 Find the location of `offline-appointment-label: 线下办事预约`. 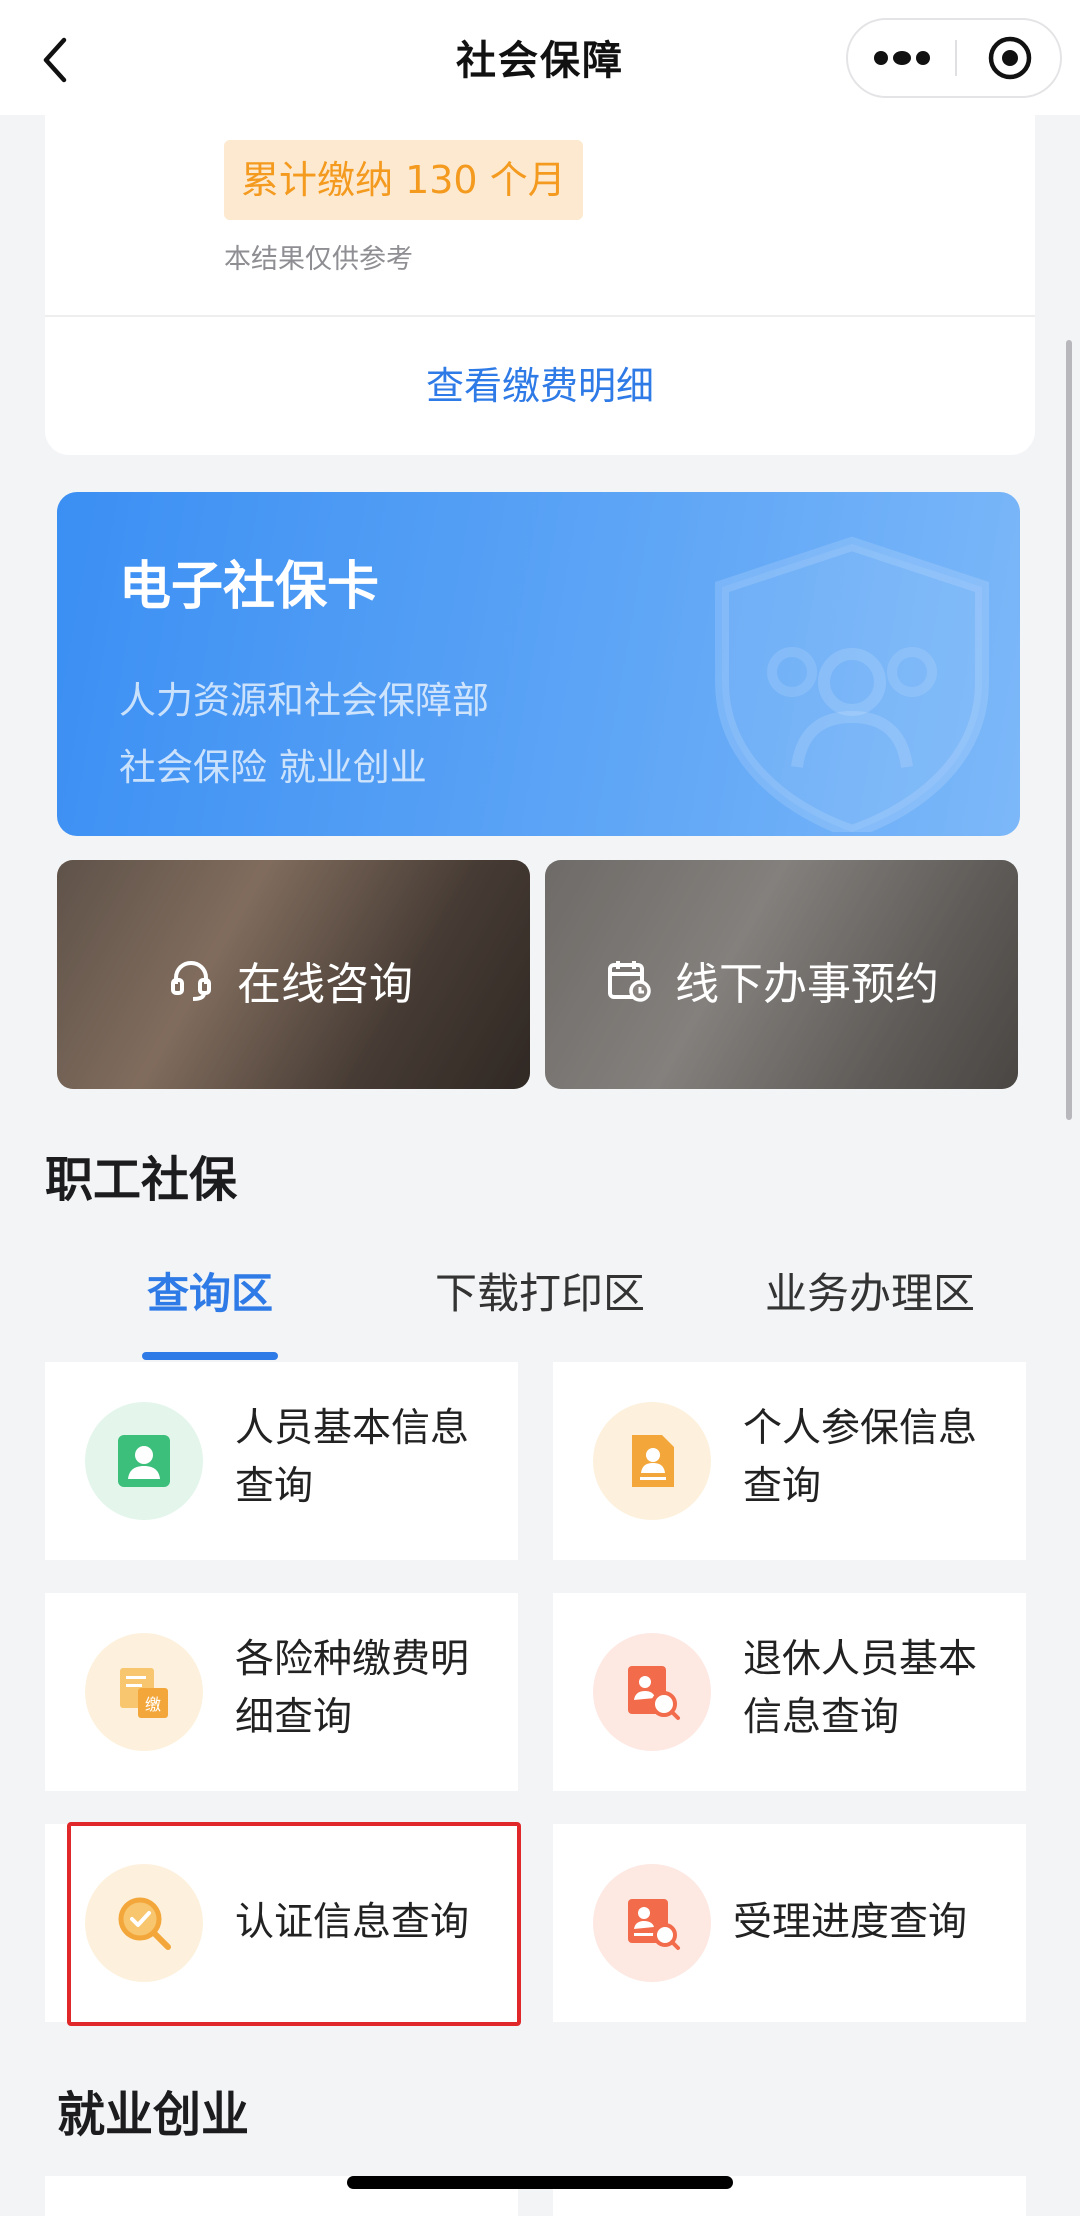

offline-appointment-label: 线下办事预约 is located at coordinates (772, 980).